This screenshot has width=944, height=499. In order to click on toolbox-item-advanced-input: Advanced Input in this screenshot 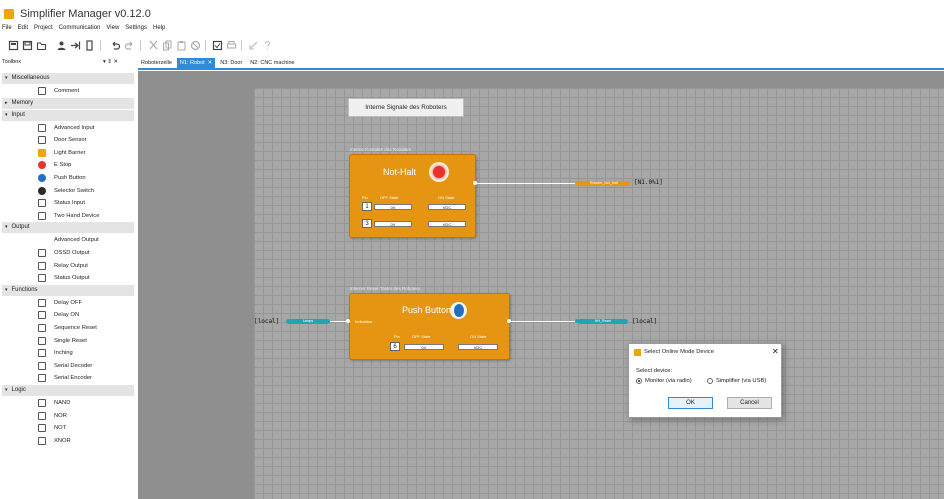, I will do `click(67, 128)`.